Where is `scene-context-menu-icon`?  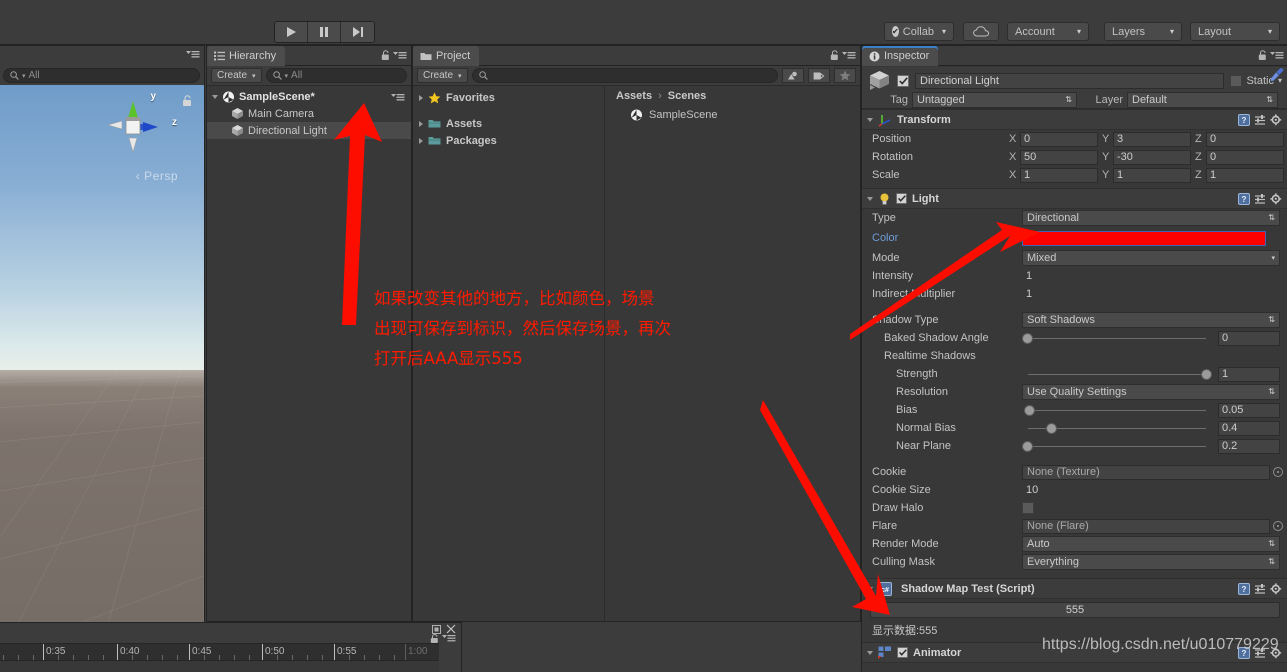 scene-context-menu-icon is located at coordinates (398, 97).